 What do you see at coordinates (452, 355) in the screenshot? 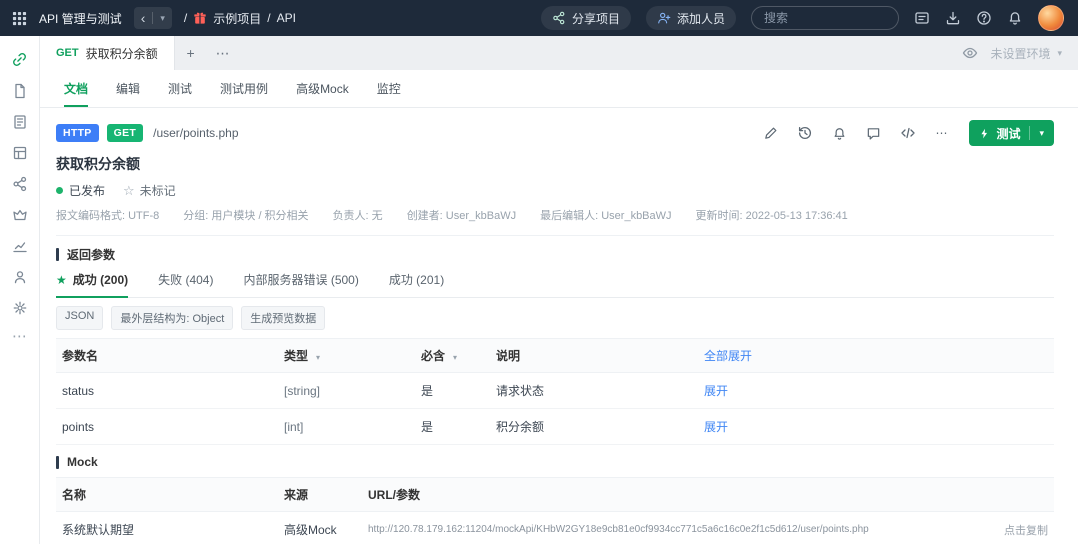
I see `col-required: 必含 ▾` at bounding box center [452, 355].